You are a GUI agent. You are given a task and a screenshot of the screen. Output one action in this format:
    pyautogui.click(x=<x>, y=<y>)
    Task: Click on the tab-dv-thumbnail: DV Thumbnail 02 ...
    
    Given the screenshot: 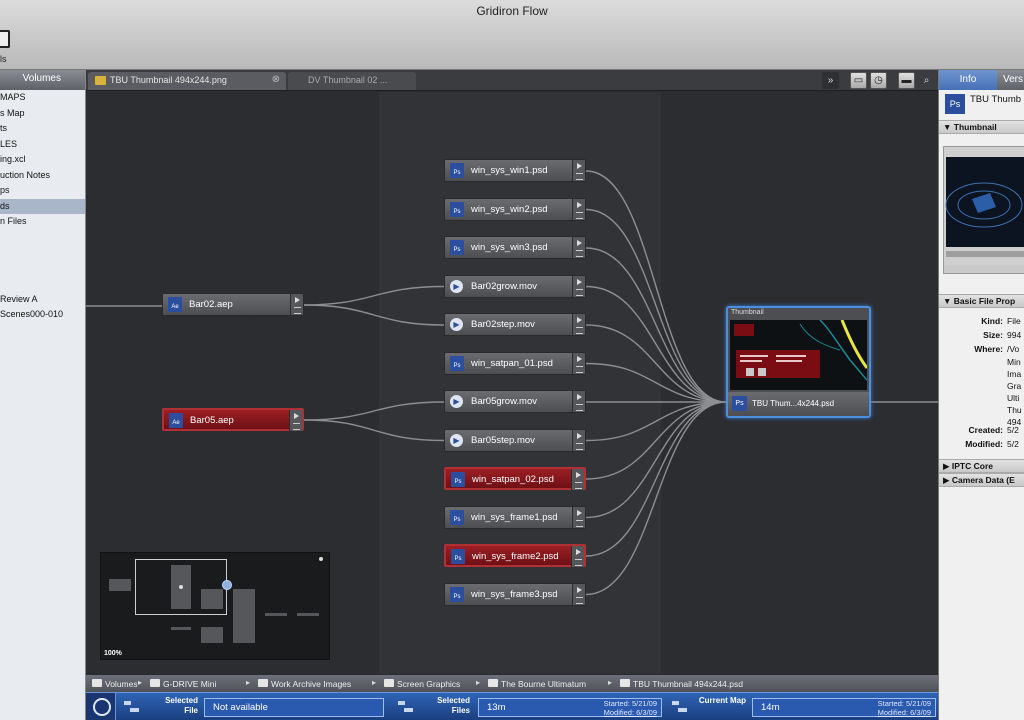 What is the action you would take?
    pyautogui.click(x=352, y=81)
    